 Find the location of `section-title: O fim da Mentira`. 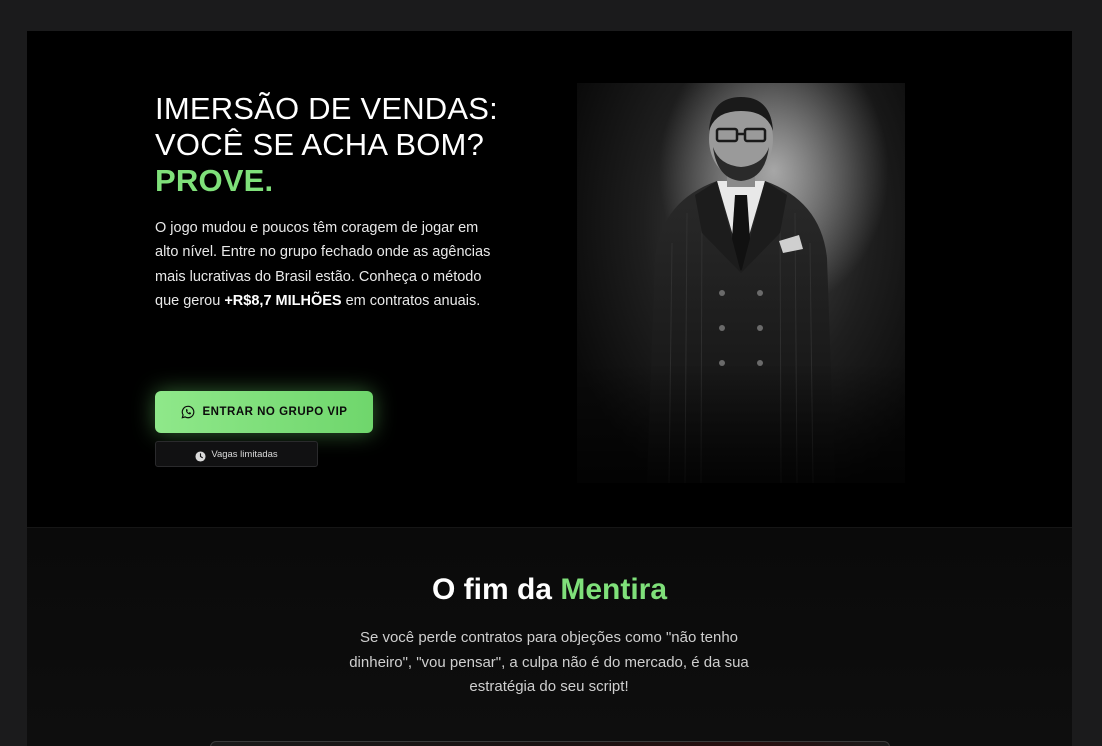

section-title: O fim da Mentira is located at coordinates (549, 590).